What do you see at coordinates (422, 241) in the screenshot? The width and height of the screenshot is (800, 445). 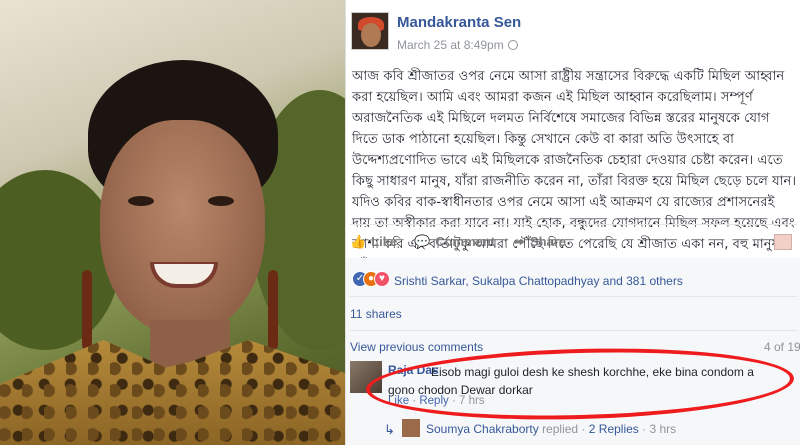 I see `comment-icon: 💬` at bounding box center [422, 241].